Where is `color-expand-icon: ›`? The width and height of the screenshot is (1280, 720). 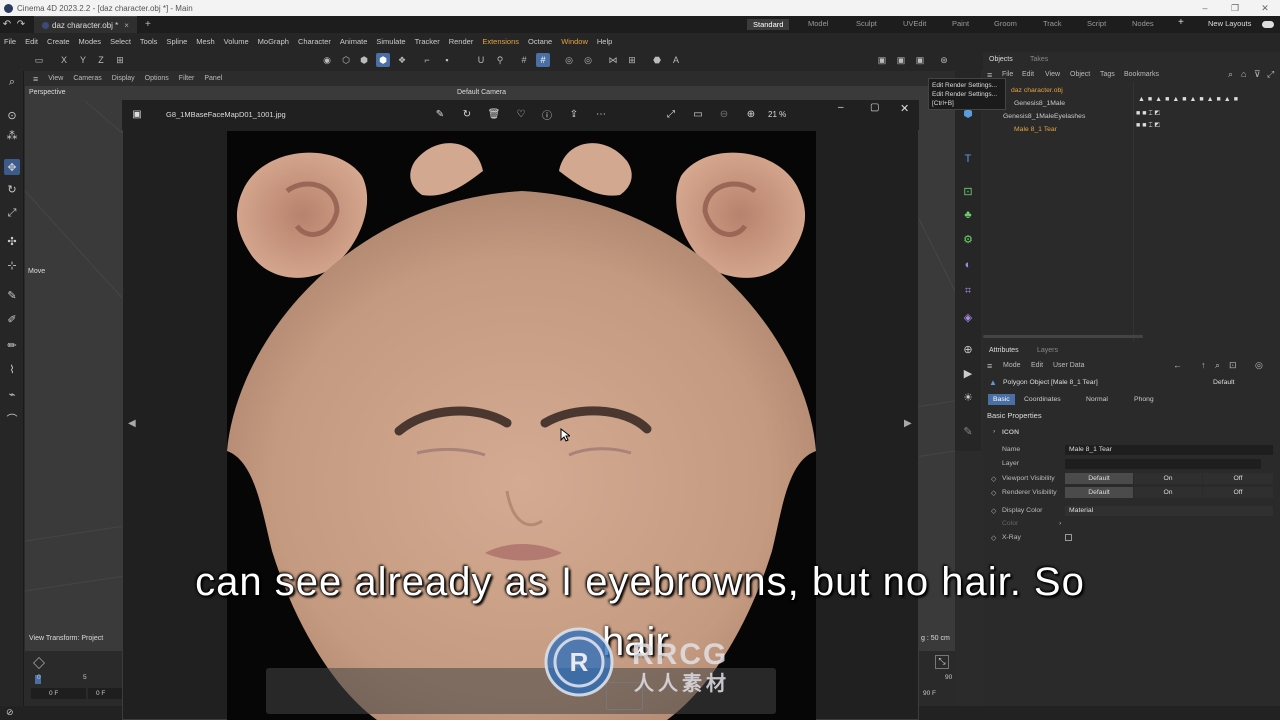
color-expand-icon: › is located at coordinates (1060, 523).